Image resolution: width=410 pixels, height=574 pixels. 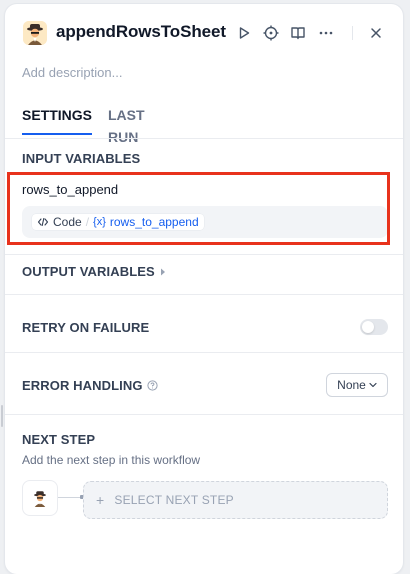 I want to click on error-handling-select: None, so click(x=357, y=385).